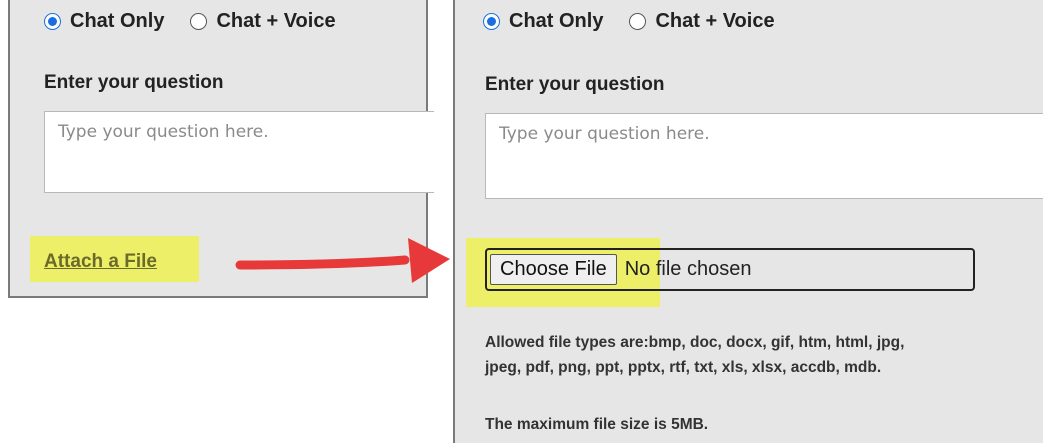  What do you see at coordinates (553, 269) in the screenshot?
I see `choose-file-button: Choose File` at bounding box center [553, 269].